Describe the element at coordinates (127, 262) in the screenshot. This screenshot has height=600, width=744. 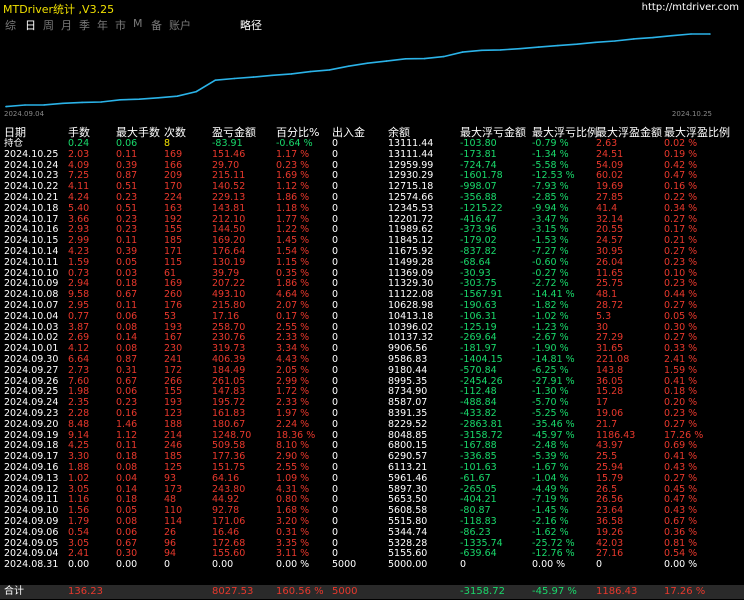
I see `cell-maxlots: 0.05` at that location.